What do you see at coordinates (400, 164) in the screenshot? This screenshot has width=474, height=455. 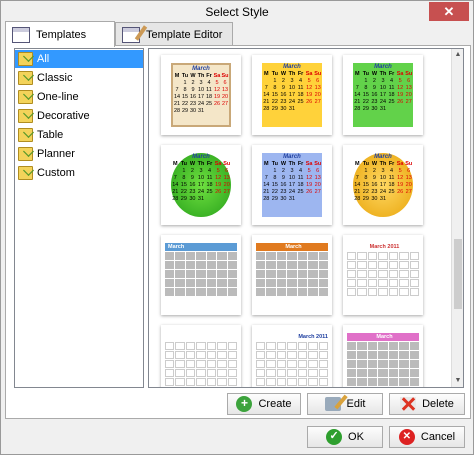 I see `weekday-label: Sa` at bounding box center [400, 164].